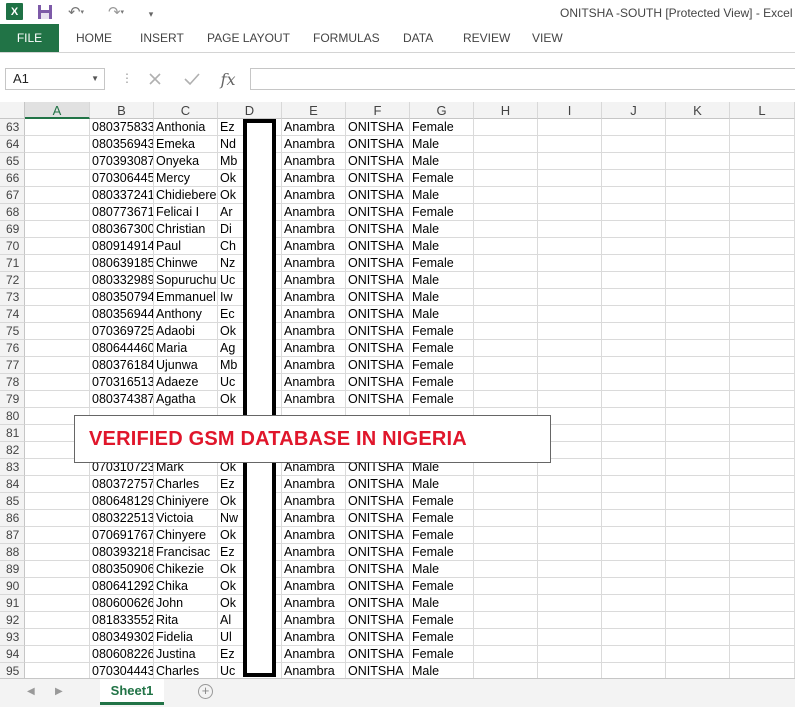 The height and width of the screenshot is (707, 795). Describe the element at coordinates (12, 433) in the screenshot. I see `row-header: 81` at that location.